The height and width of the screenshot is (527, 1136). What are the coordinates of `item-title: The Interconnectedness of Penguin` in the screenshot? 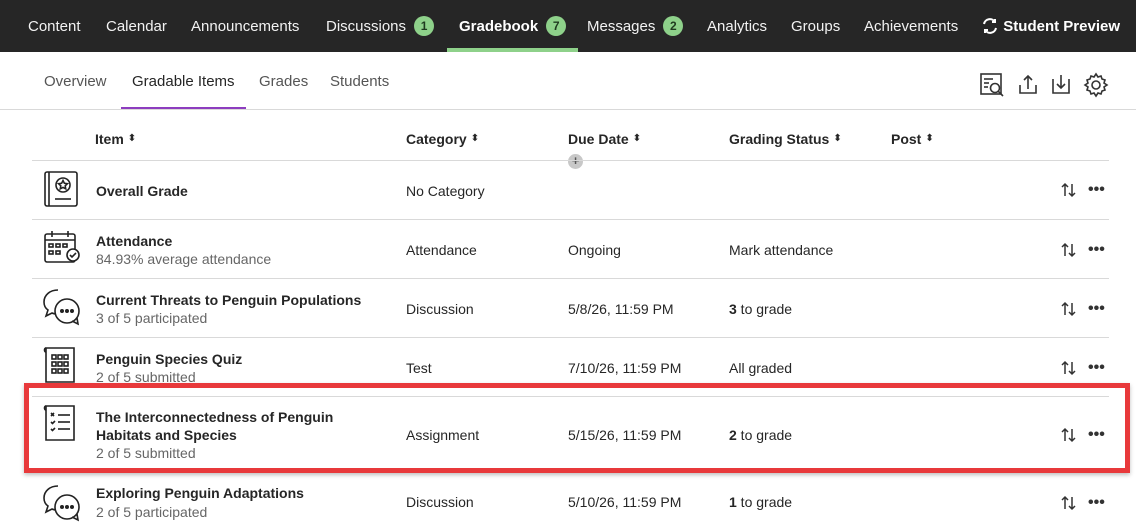 It's located at (214, 417).